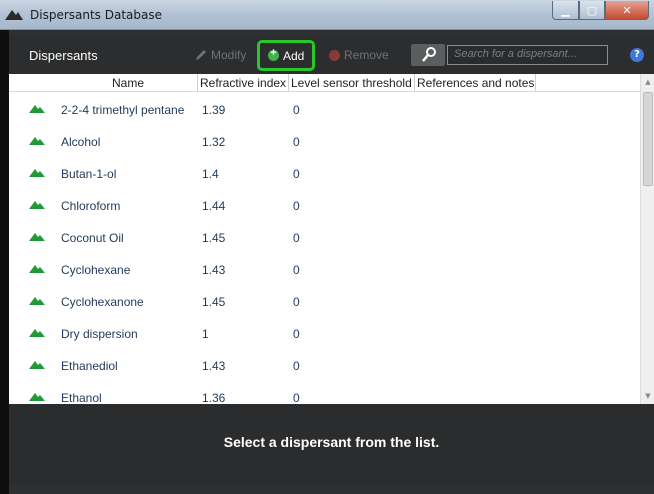  What do you see at coordinates (366, 55) in the screenshot?
I see `remove-label: Remove` at bounding box center [366, 55].